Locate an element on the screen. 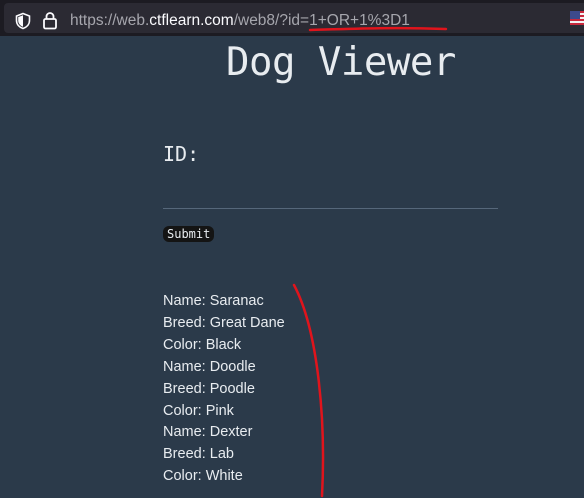  url-domain: ctflearn.com is located at coordinates (191, 20).